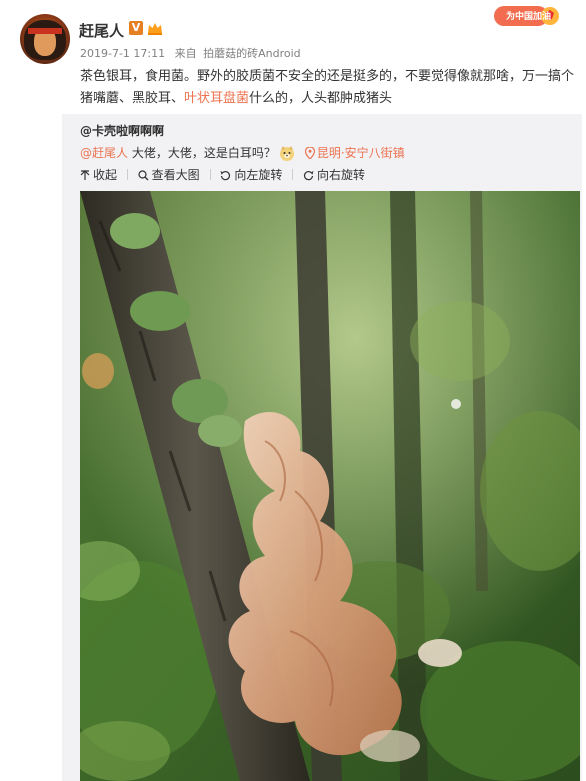  What do you see at coordinates (529, 17) in the screenshot?
I see `promo-text: 为中国加油` at bounding box center [529, 17].